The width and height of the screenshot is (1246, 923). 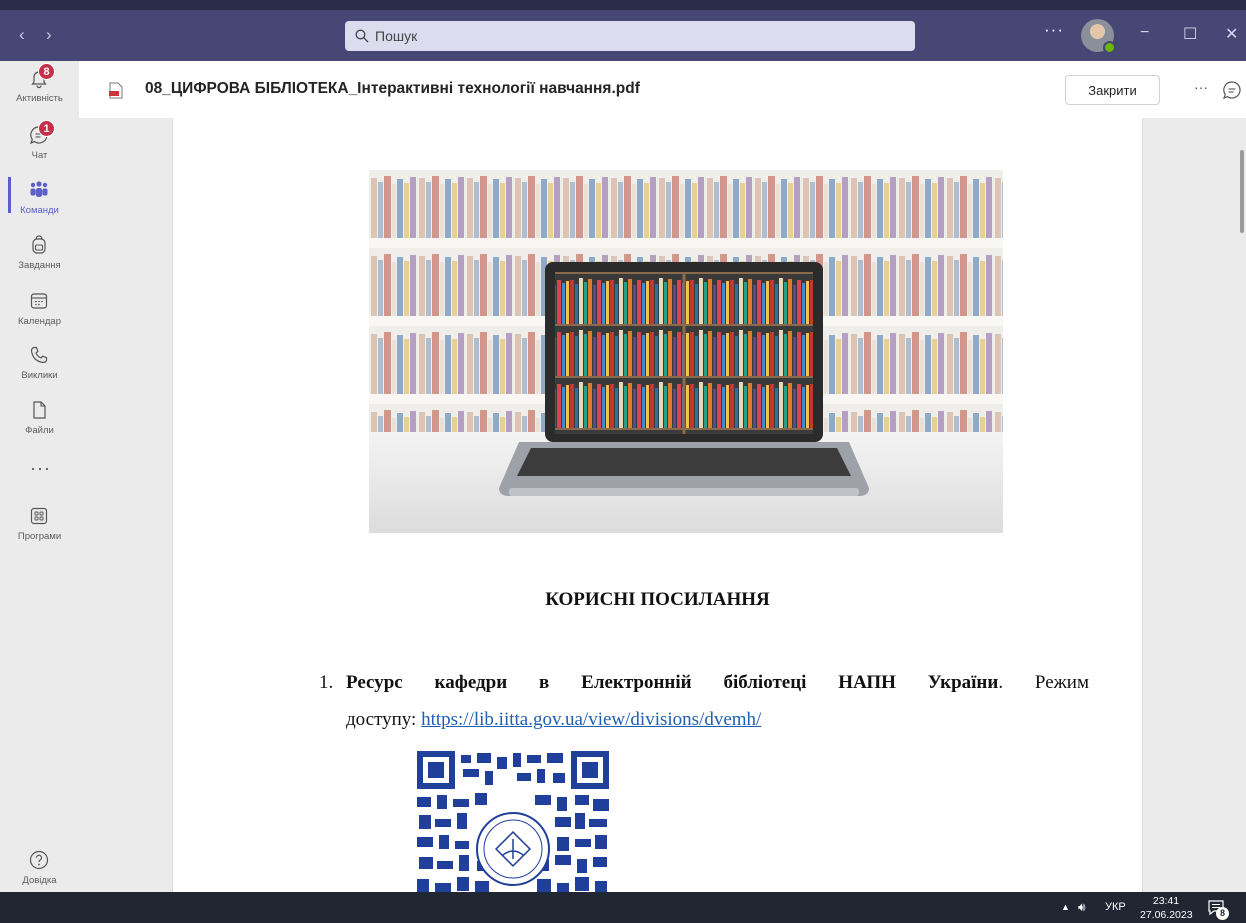 I want to click on rail-item-teams: Команди, so click(x=39, y=205).